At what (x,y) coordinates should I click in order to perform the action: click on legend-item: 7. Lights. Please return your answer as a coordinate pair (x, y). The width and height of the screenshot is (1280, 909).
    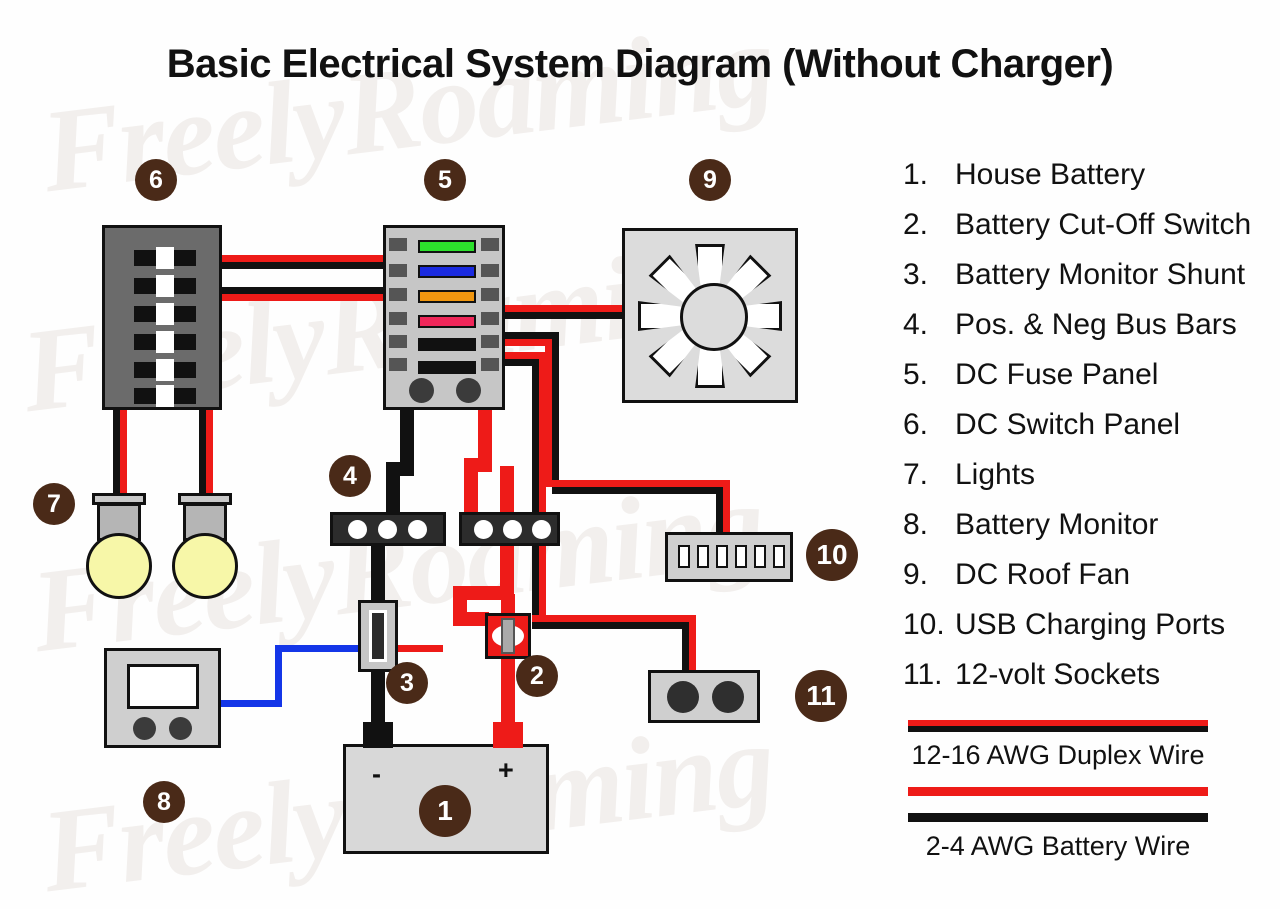
    Looking at the image, I should click on (1088, 483).